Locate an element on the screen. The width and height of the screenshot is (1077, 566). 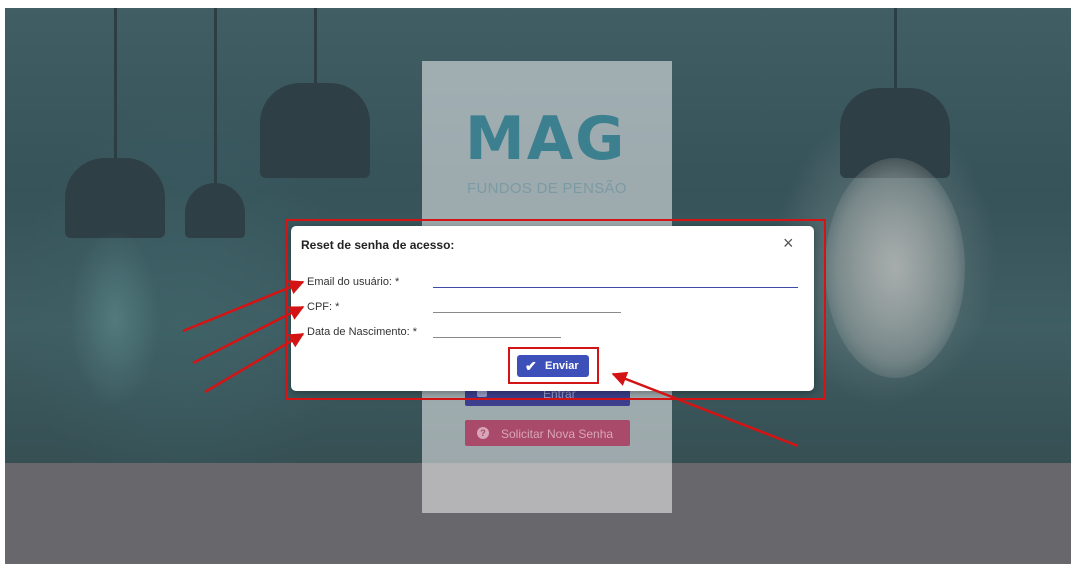
request-password-button: ? Solicitar Nova Senha is located at coordinates (547, 433).